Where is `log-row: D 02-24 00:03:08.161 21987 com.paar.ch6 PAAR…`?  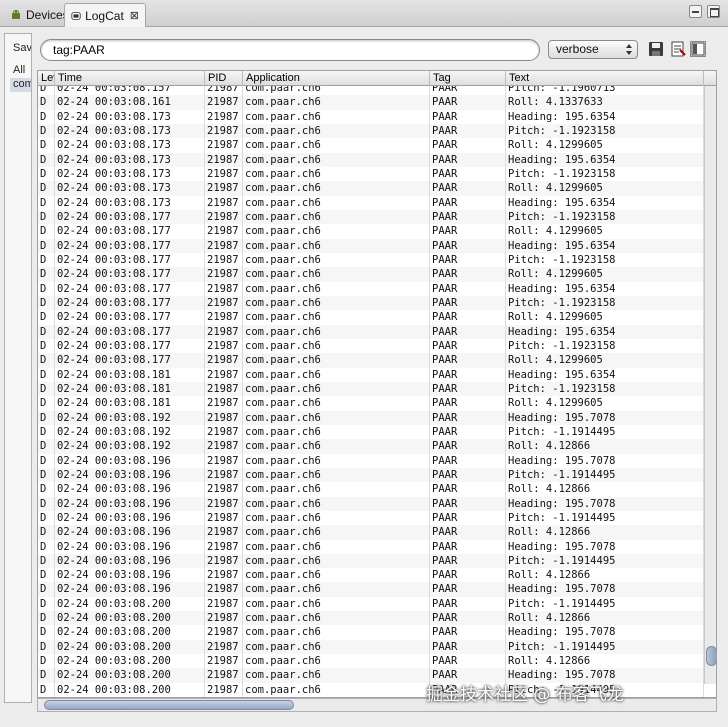
log-row: D 02-24 00:03:08.161 21987 com.paar.ch6 PAAR… is located at coordinates (371, 102).